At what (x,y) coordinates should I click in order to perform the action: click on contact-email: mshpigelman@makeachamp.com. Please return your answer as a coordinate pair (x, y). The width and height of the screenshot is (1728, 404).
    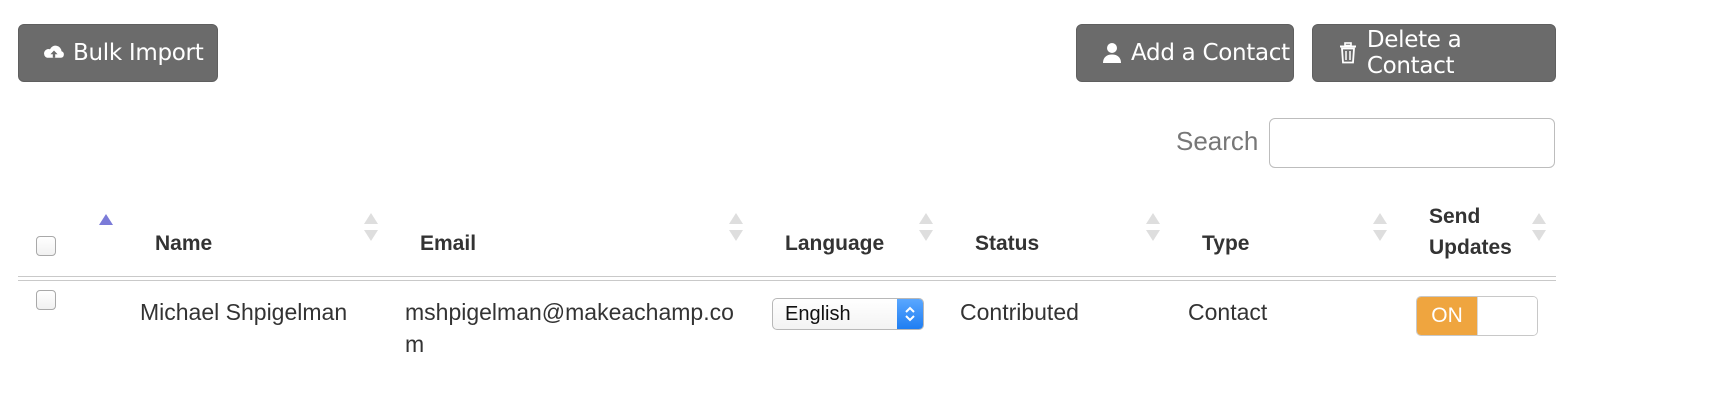
    Looking at the image, I should click on (569, 328).